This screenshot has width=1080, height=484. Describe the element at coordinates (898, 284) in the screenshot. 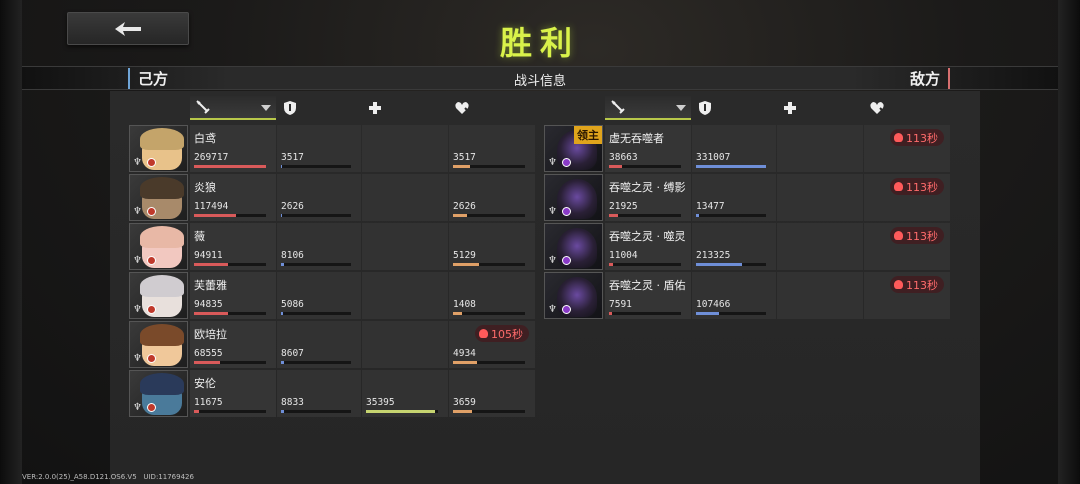

I see `skull-icon` at that location.